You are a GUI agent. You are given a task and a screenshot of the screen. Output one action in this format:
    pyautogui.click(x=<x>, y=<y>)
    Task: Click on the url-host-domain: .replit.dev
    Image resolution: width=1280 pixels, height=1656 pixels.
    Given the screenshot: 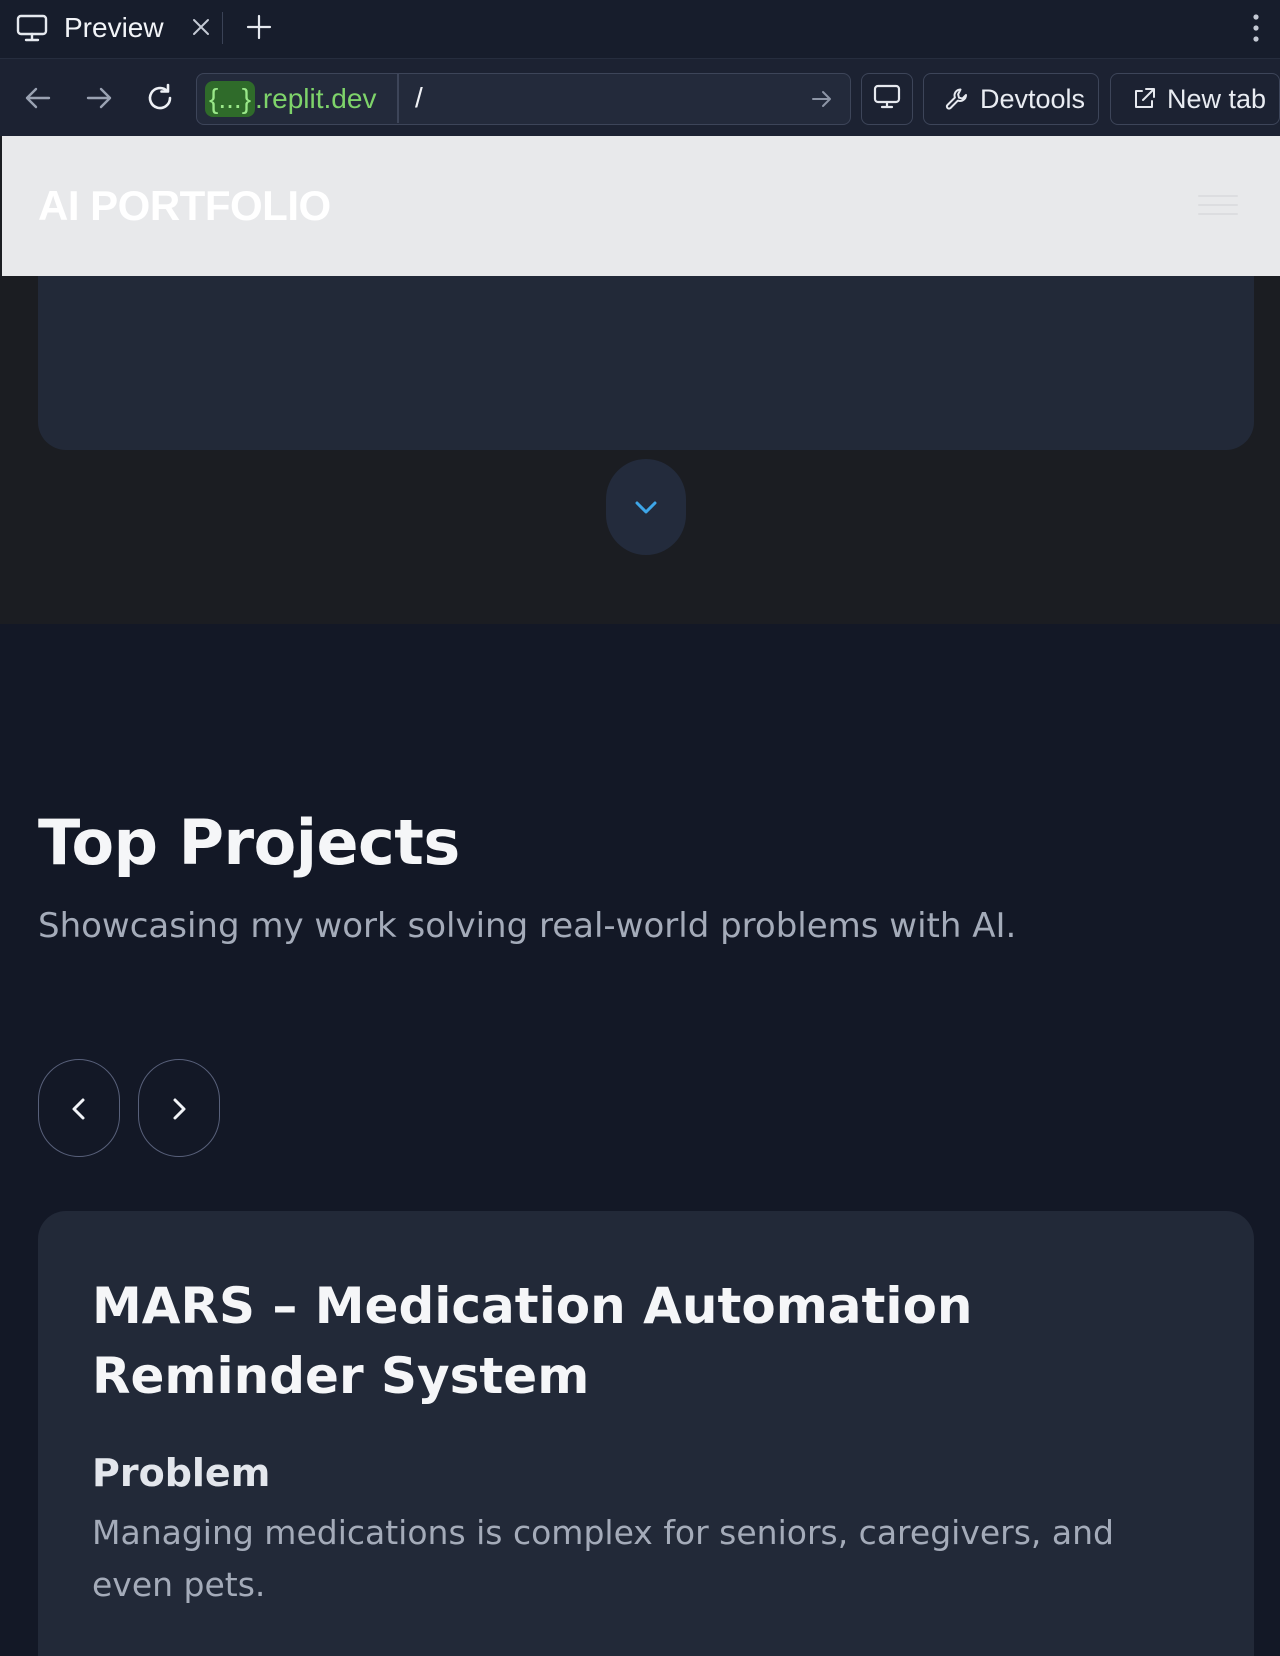 What is the action you would take?
    pyautogui.click(x=316, y=98)
    